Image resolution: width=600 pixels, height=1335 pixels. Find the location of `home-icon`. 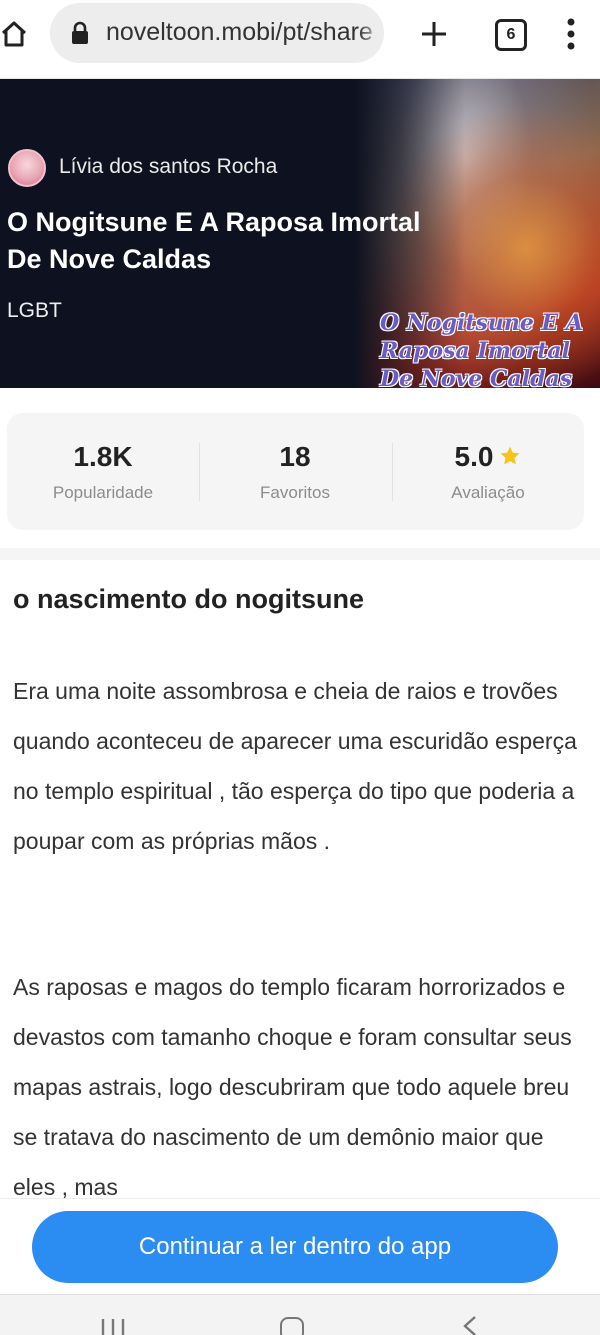

home-icon is located at coordinates (14, 34).